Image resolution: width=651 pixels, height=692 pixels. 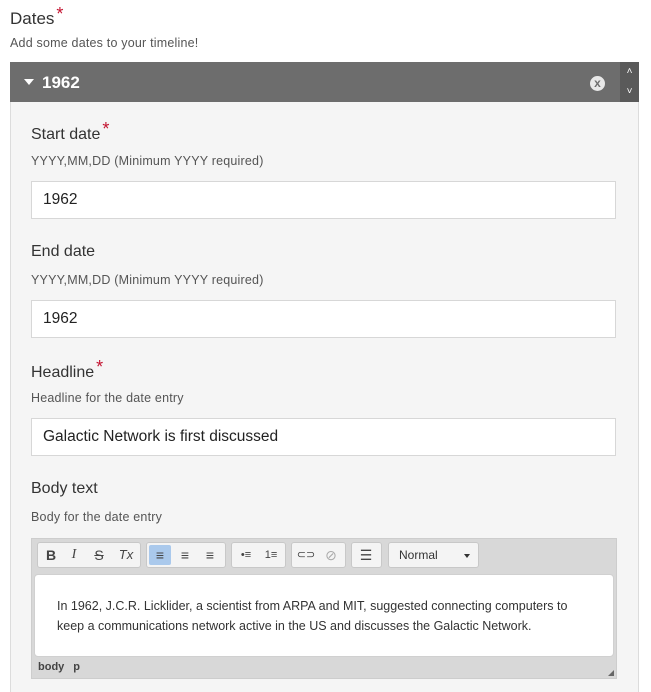 I want to click on links-group: ⊂⊃ ⊘, so click(x=318, y=555).